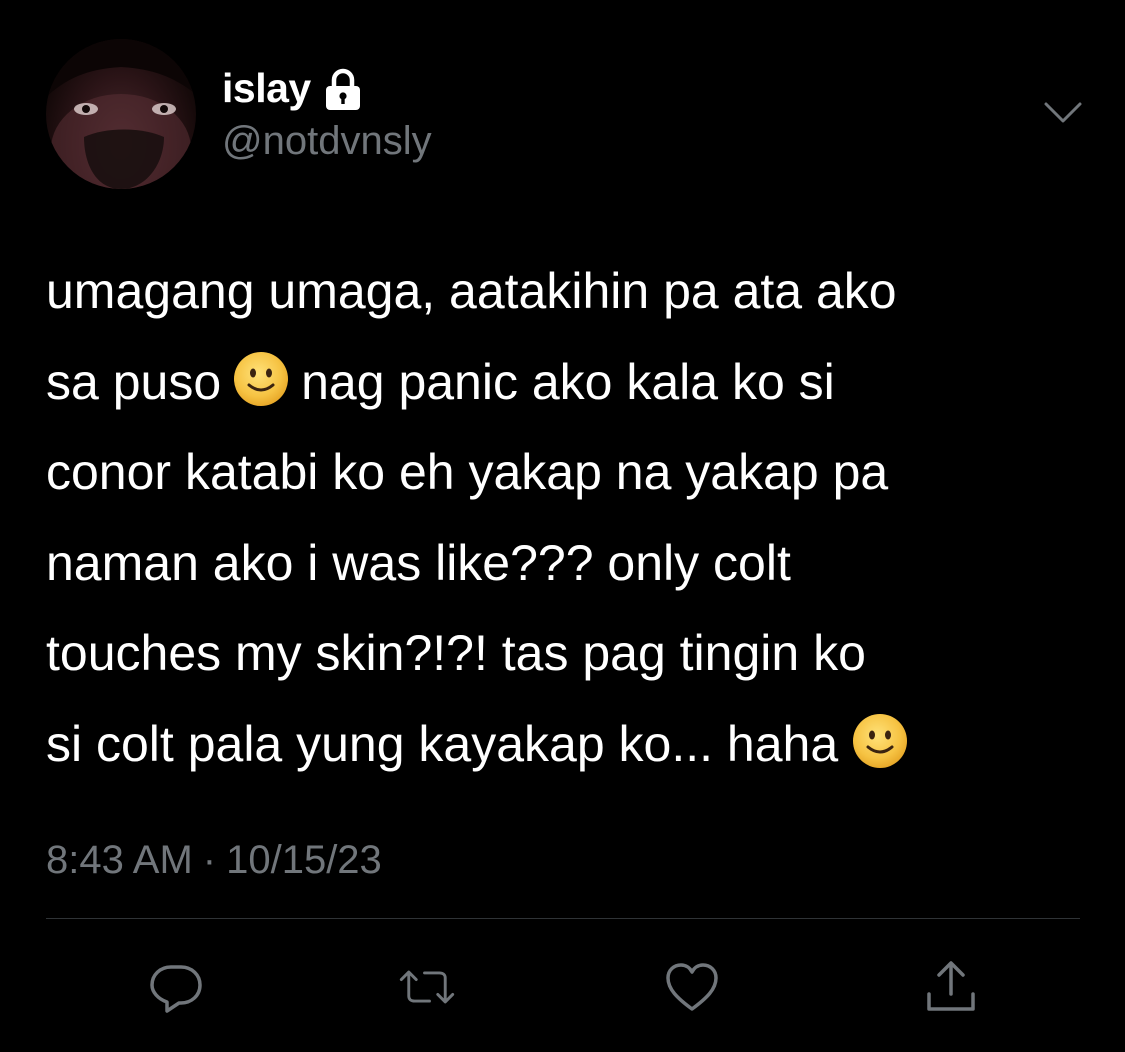  What do you see at coordinates (467, 472) in the screenshot?
I see `tweet-text-segment: conor katabi ko eh yakap na yakap pa` at bounding box center [467, 472].